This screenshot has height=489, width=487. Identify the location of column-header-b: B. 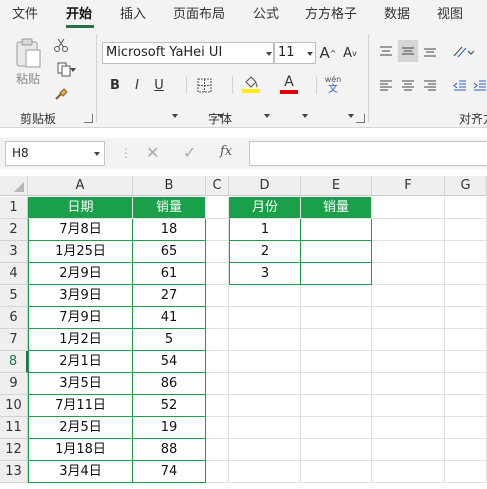
(169, 186).